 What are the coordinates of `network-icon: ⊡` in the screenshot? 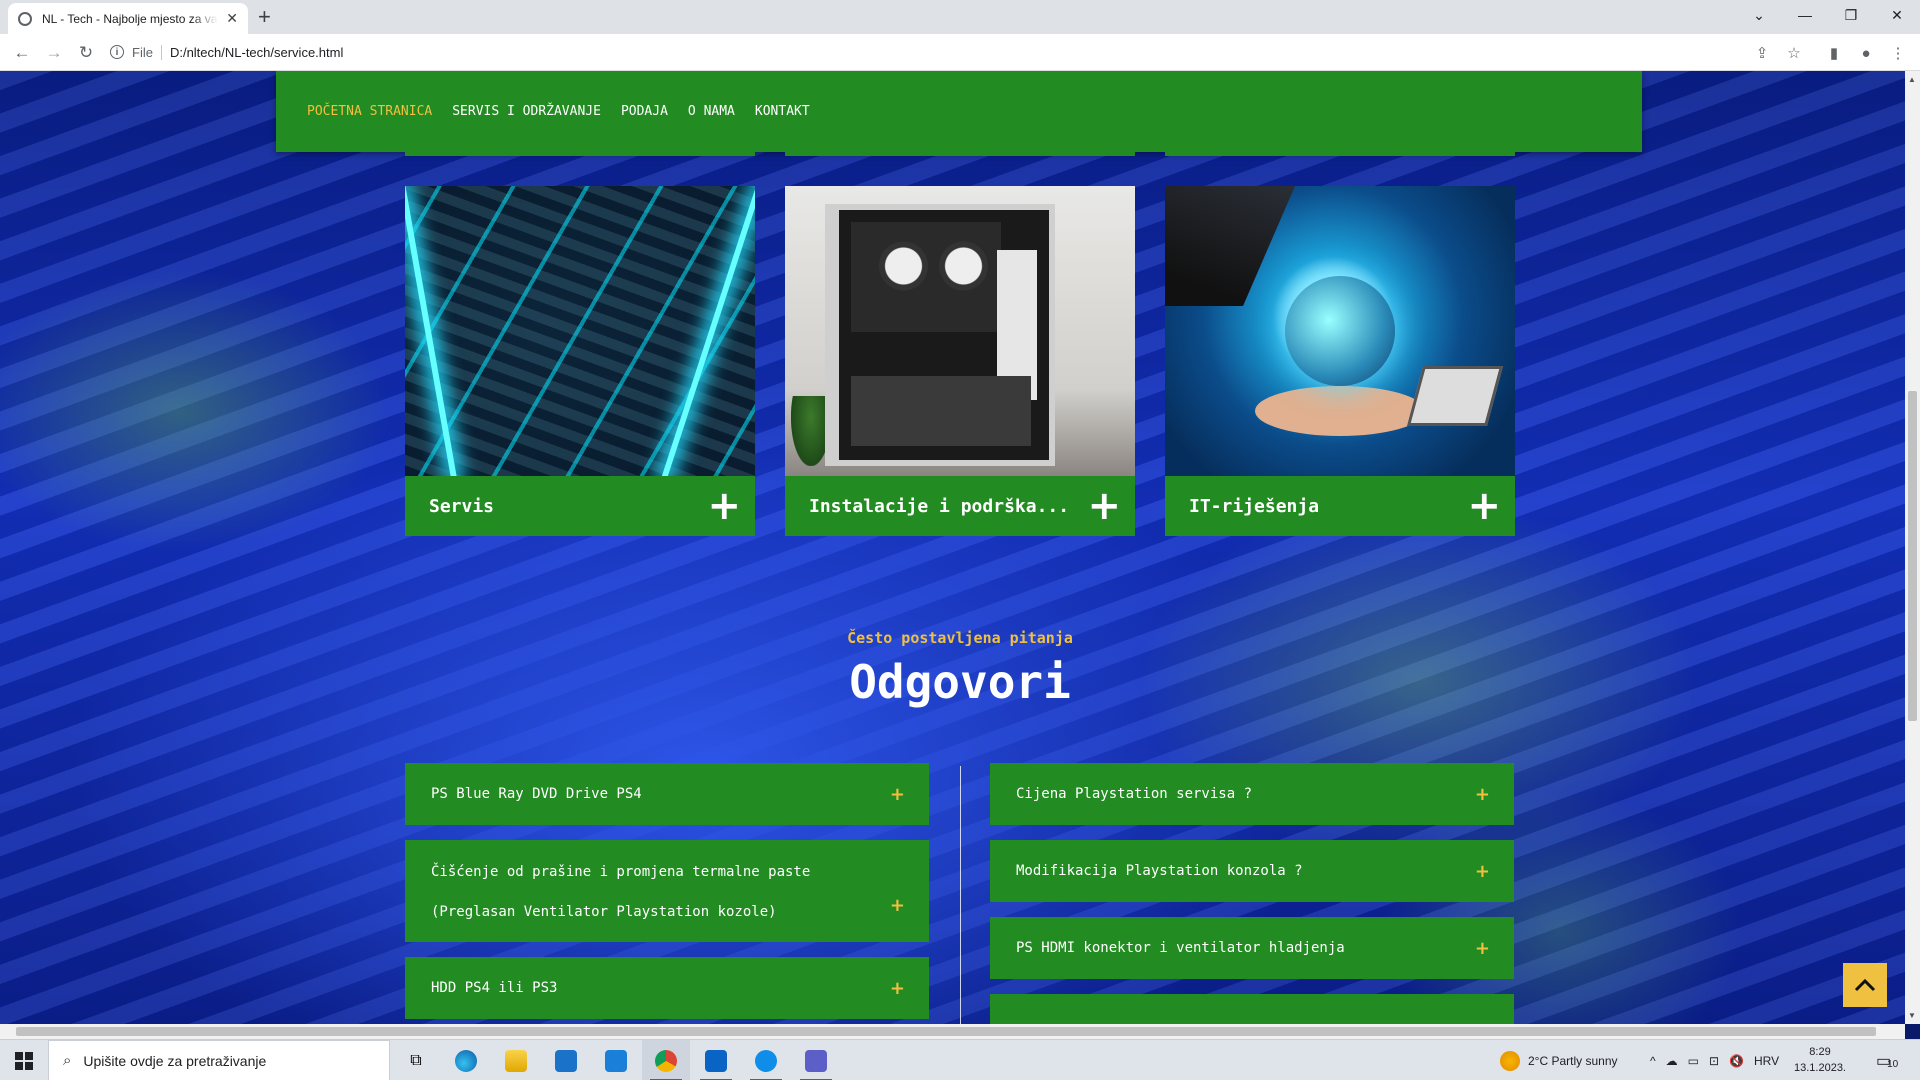 It's located at (1714, 1061).